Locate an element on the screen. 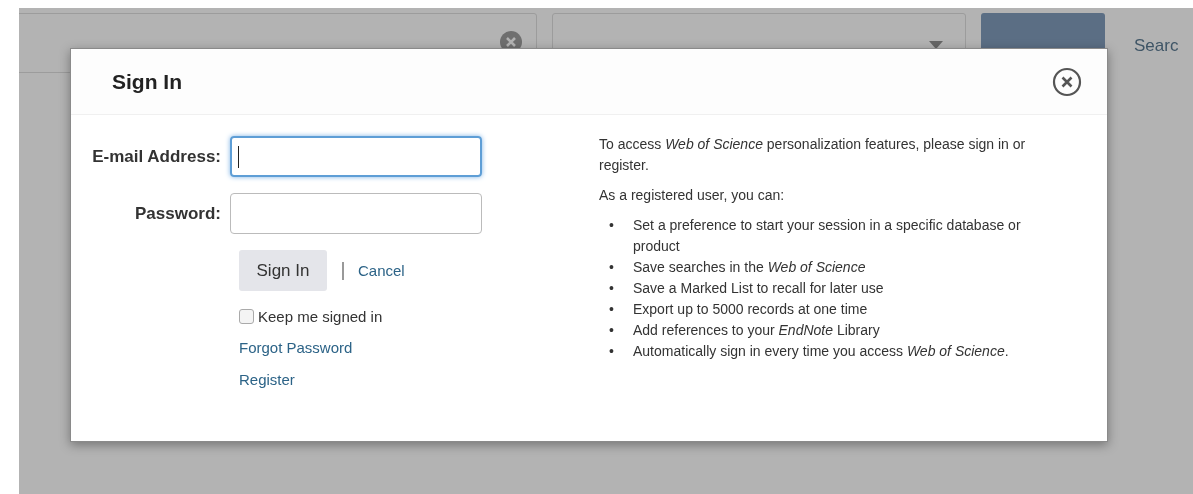 Image resolution: width=1193 pixels, height=494 pixels. benefit-item: Add references to your EndNote Library is located at coordinates (756, 330).